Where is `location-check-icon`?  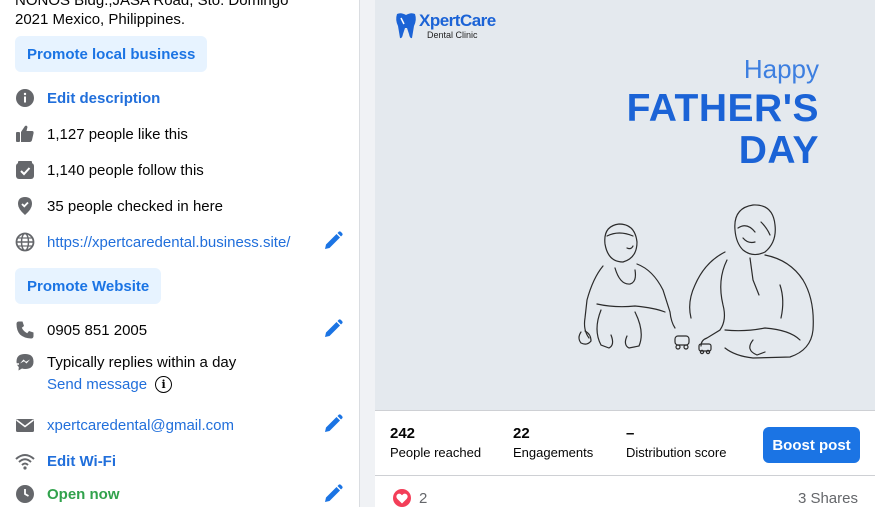 location-check-icon is located at coordinates (25, 206).